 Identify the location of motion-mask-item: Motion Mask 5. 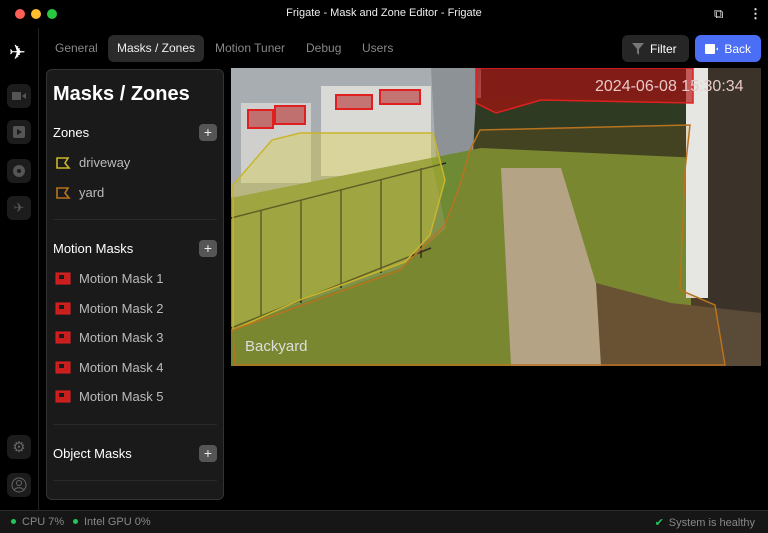
(109, 396).